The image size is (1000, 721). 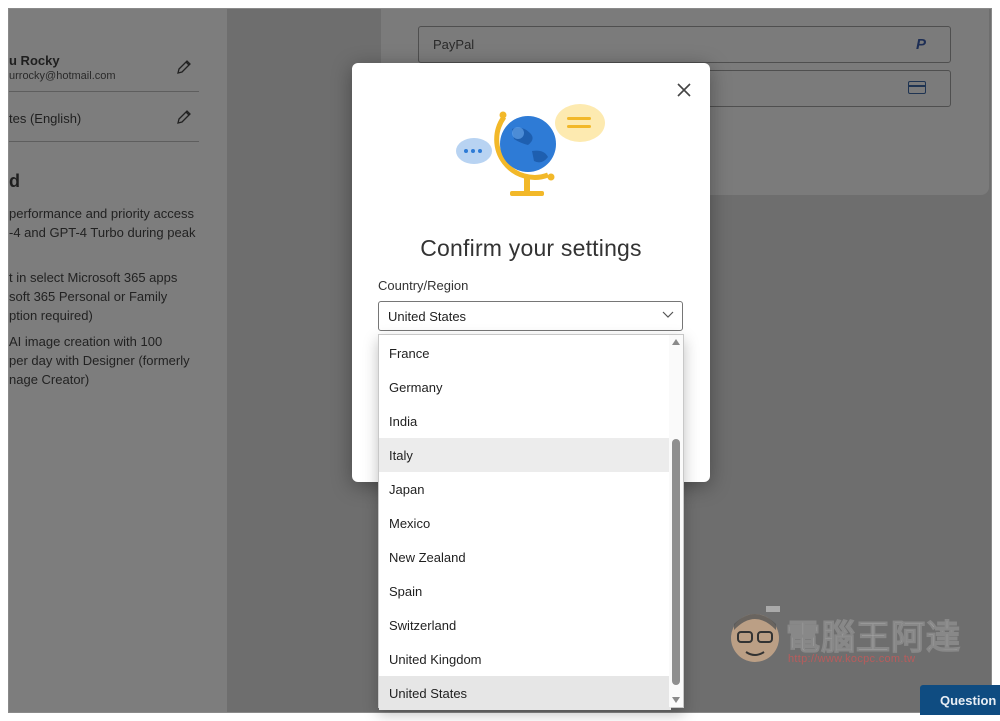 What do you see at coordinates (51, 315) in the screenshot?
I see `benefit-line: ption required)` at bounding box center [51, 315].